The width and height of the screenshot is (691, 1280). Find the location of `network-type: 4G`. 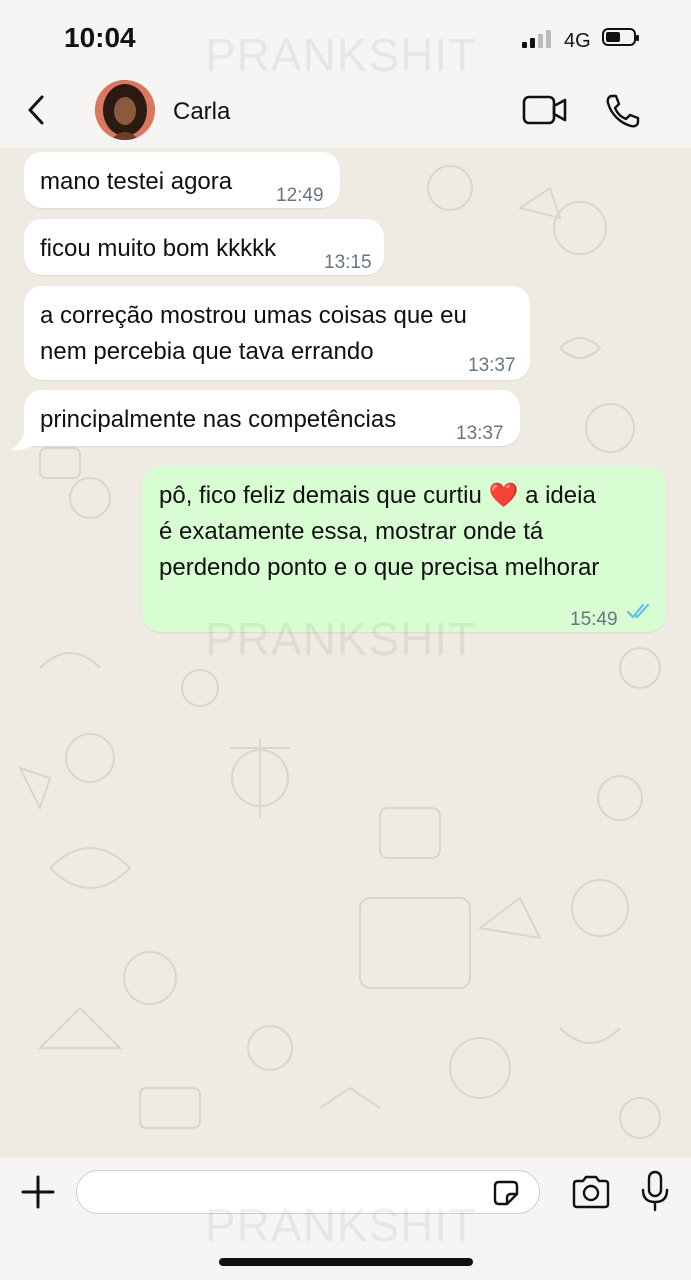

network-type: 4G is located at coordinates (577, 41).